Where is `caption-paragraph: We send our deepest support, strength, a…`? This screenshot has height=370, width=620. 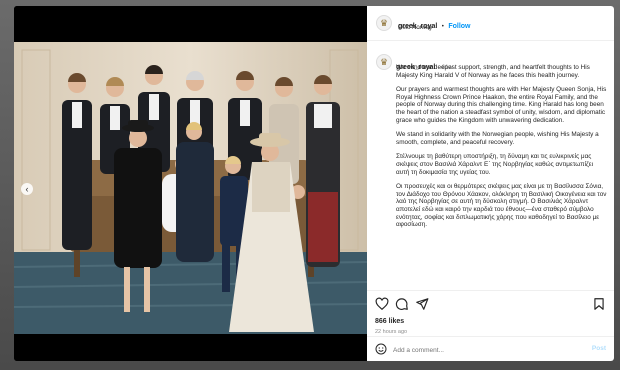 caption-paragraph: We send our deepest support, strength, a… is located at coordinates (493, 71).